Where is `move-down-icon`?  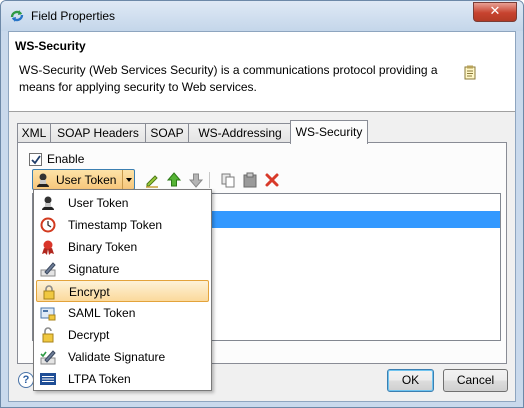
move-down-icon is located at coordinates (196, 180).